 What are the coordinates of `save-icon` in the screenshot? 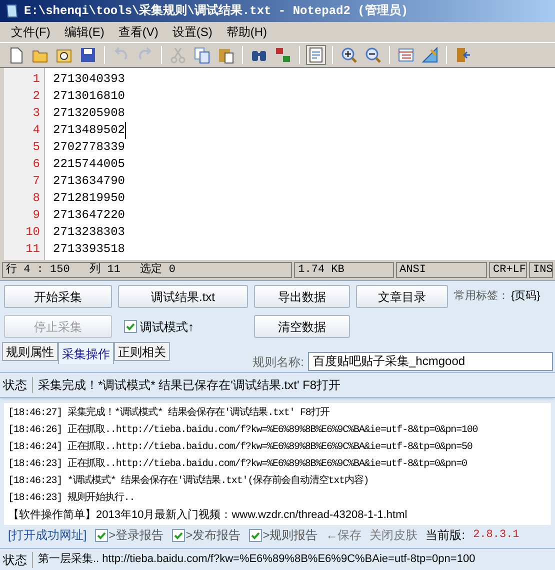 It's located at (88, 55).